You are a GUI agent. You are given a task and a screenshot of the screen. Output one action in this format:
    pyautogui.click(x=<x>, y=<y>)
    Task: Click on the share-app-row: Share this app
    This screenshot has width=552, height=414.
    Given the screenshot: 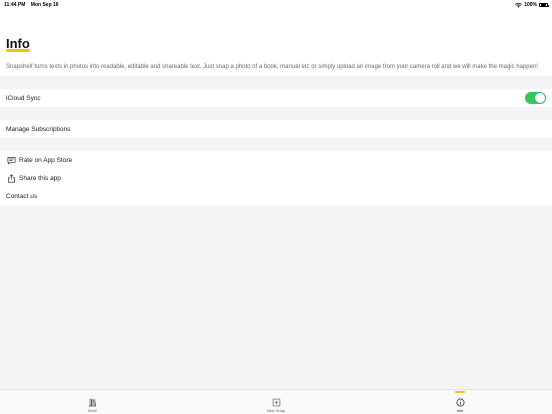 What is the action you would take?
    pyautogui.click(x=276, y=178)
    